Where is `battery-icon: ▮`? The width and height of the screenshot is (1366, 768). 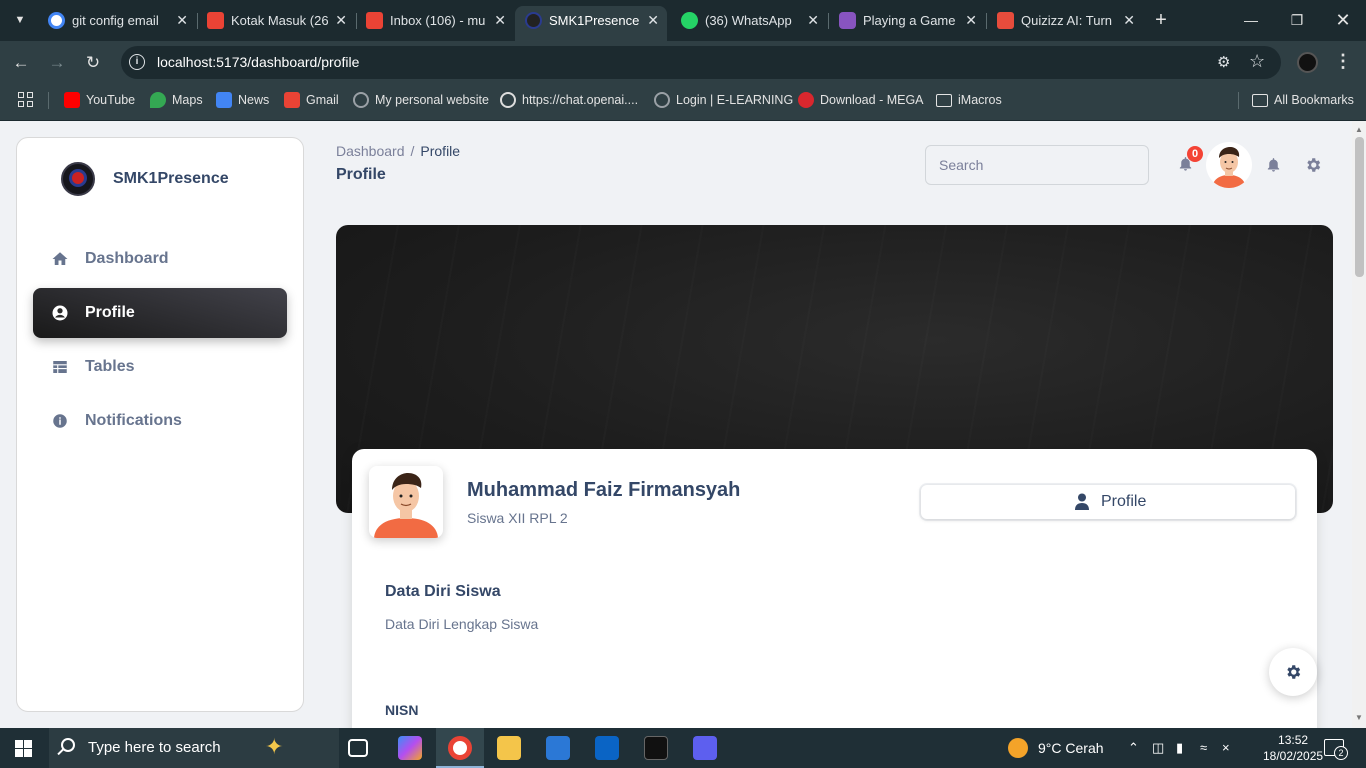 battery-icon: ▮ is located at coordinates (1179, 748).